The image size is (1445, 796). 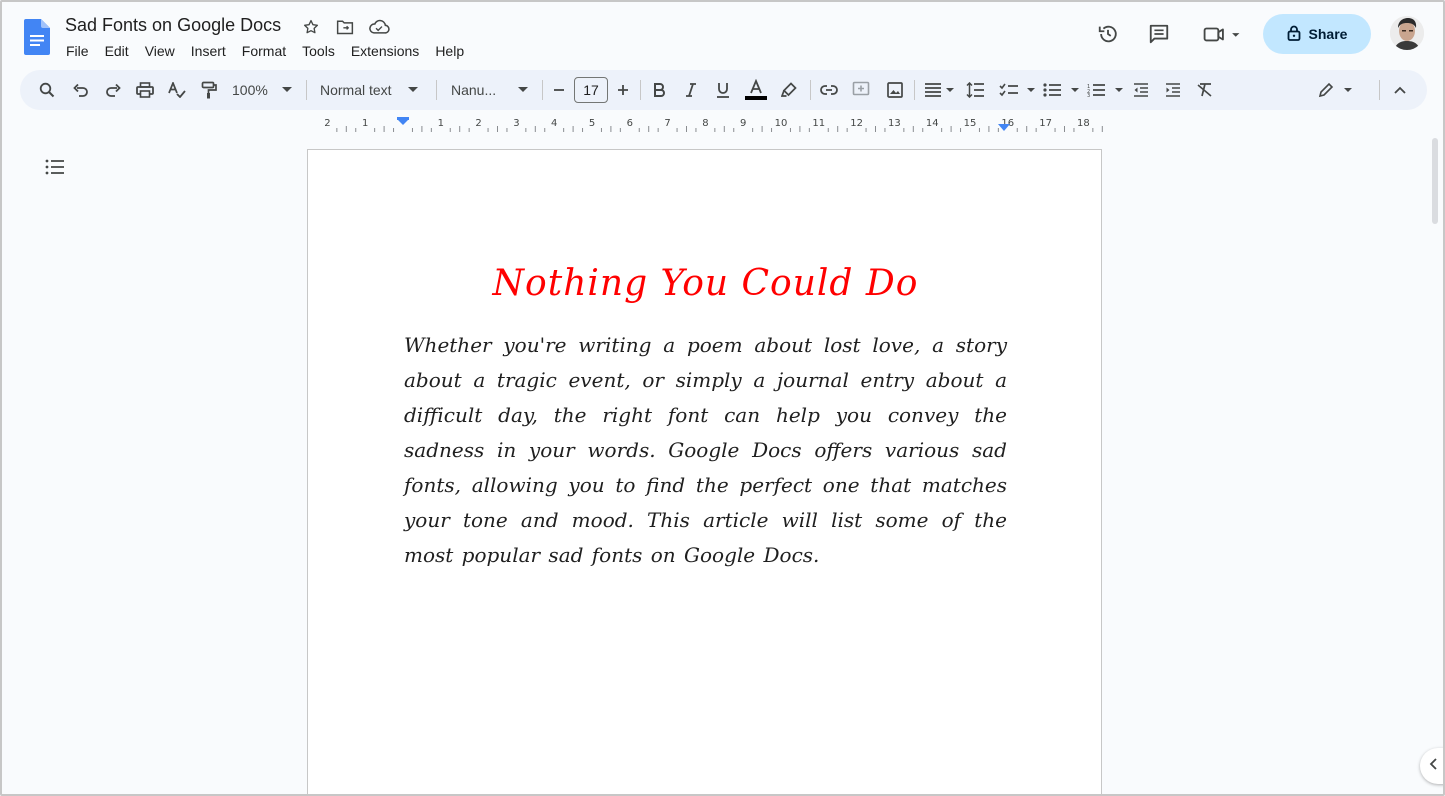 I want to click on menu-format: Format, so click(x=264, y=51).